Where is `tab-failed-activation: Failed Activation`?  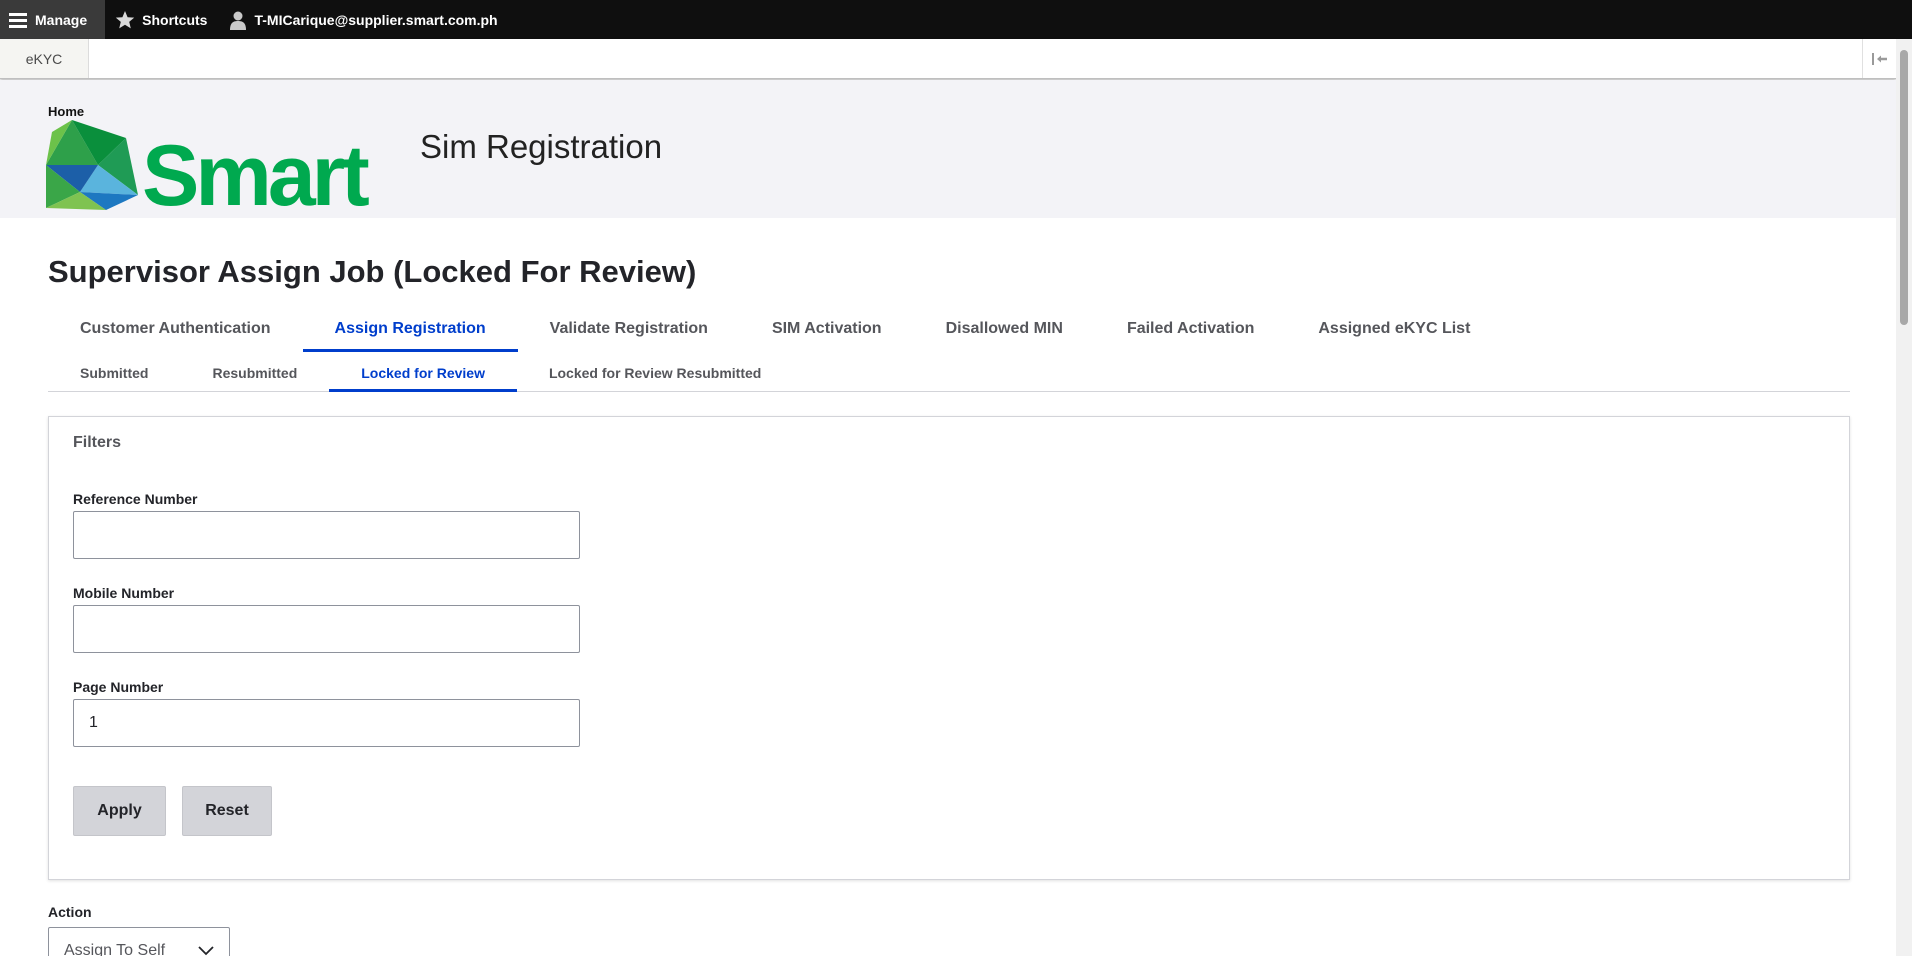 tab-failed-activation: Failed Activation is located at coordinates (1190, 332).